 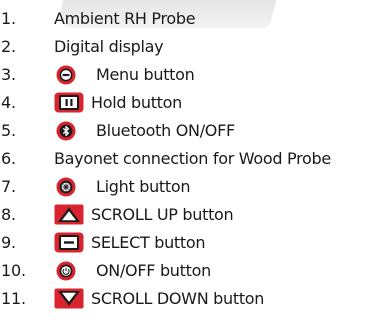 What do you see at coordinates (148, 242) in the screenshot?
I see `item-label: SELECT button` at bounding box center [148, 242].